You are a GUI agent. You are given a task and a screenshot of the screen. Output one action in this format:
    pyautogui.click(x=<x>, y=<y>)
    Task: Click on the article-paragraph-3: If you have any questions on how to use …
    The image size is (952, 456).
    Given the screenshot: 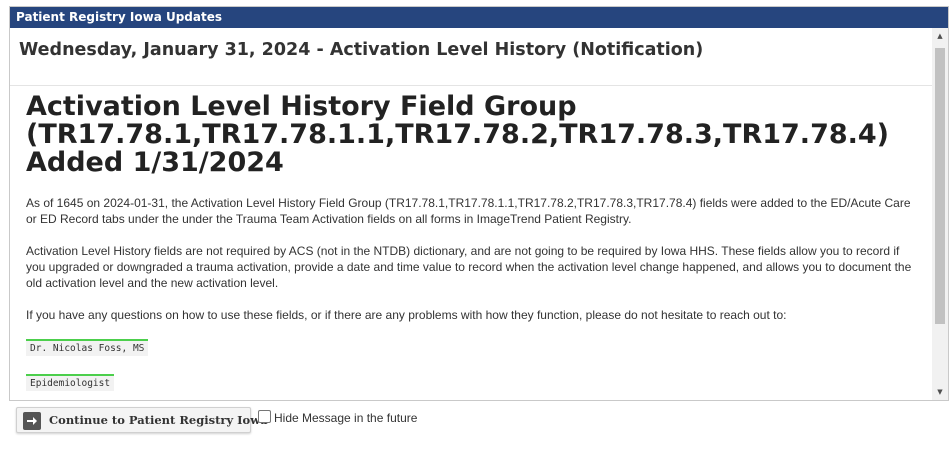 What is the action you would take?
    pyautogui.click(x=406, y=315)
    